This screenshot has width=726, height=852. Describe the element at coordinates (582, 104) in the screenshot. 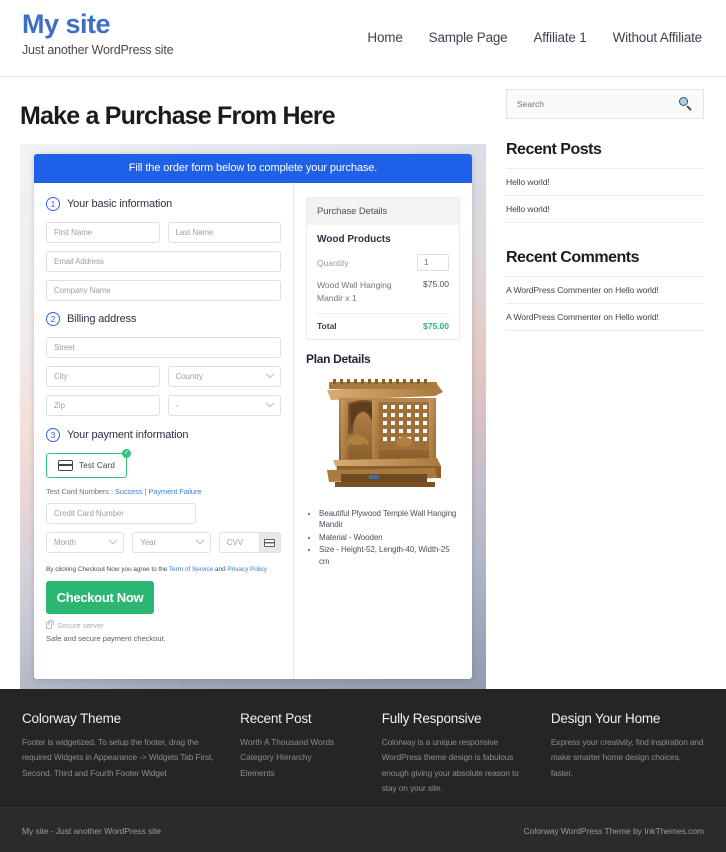

I see `search-input` at that location.